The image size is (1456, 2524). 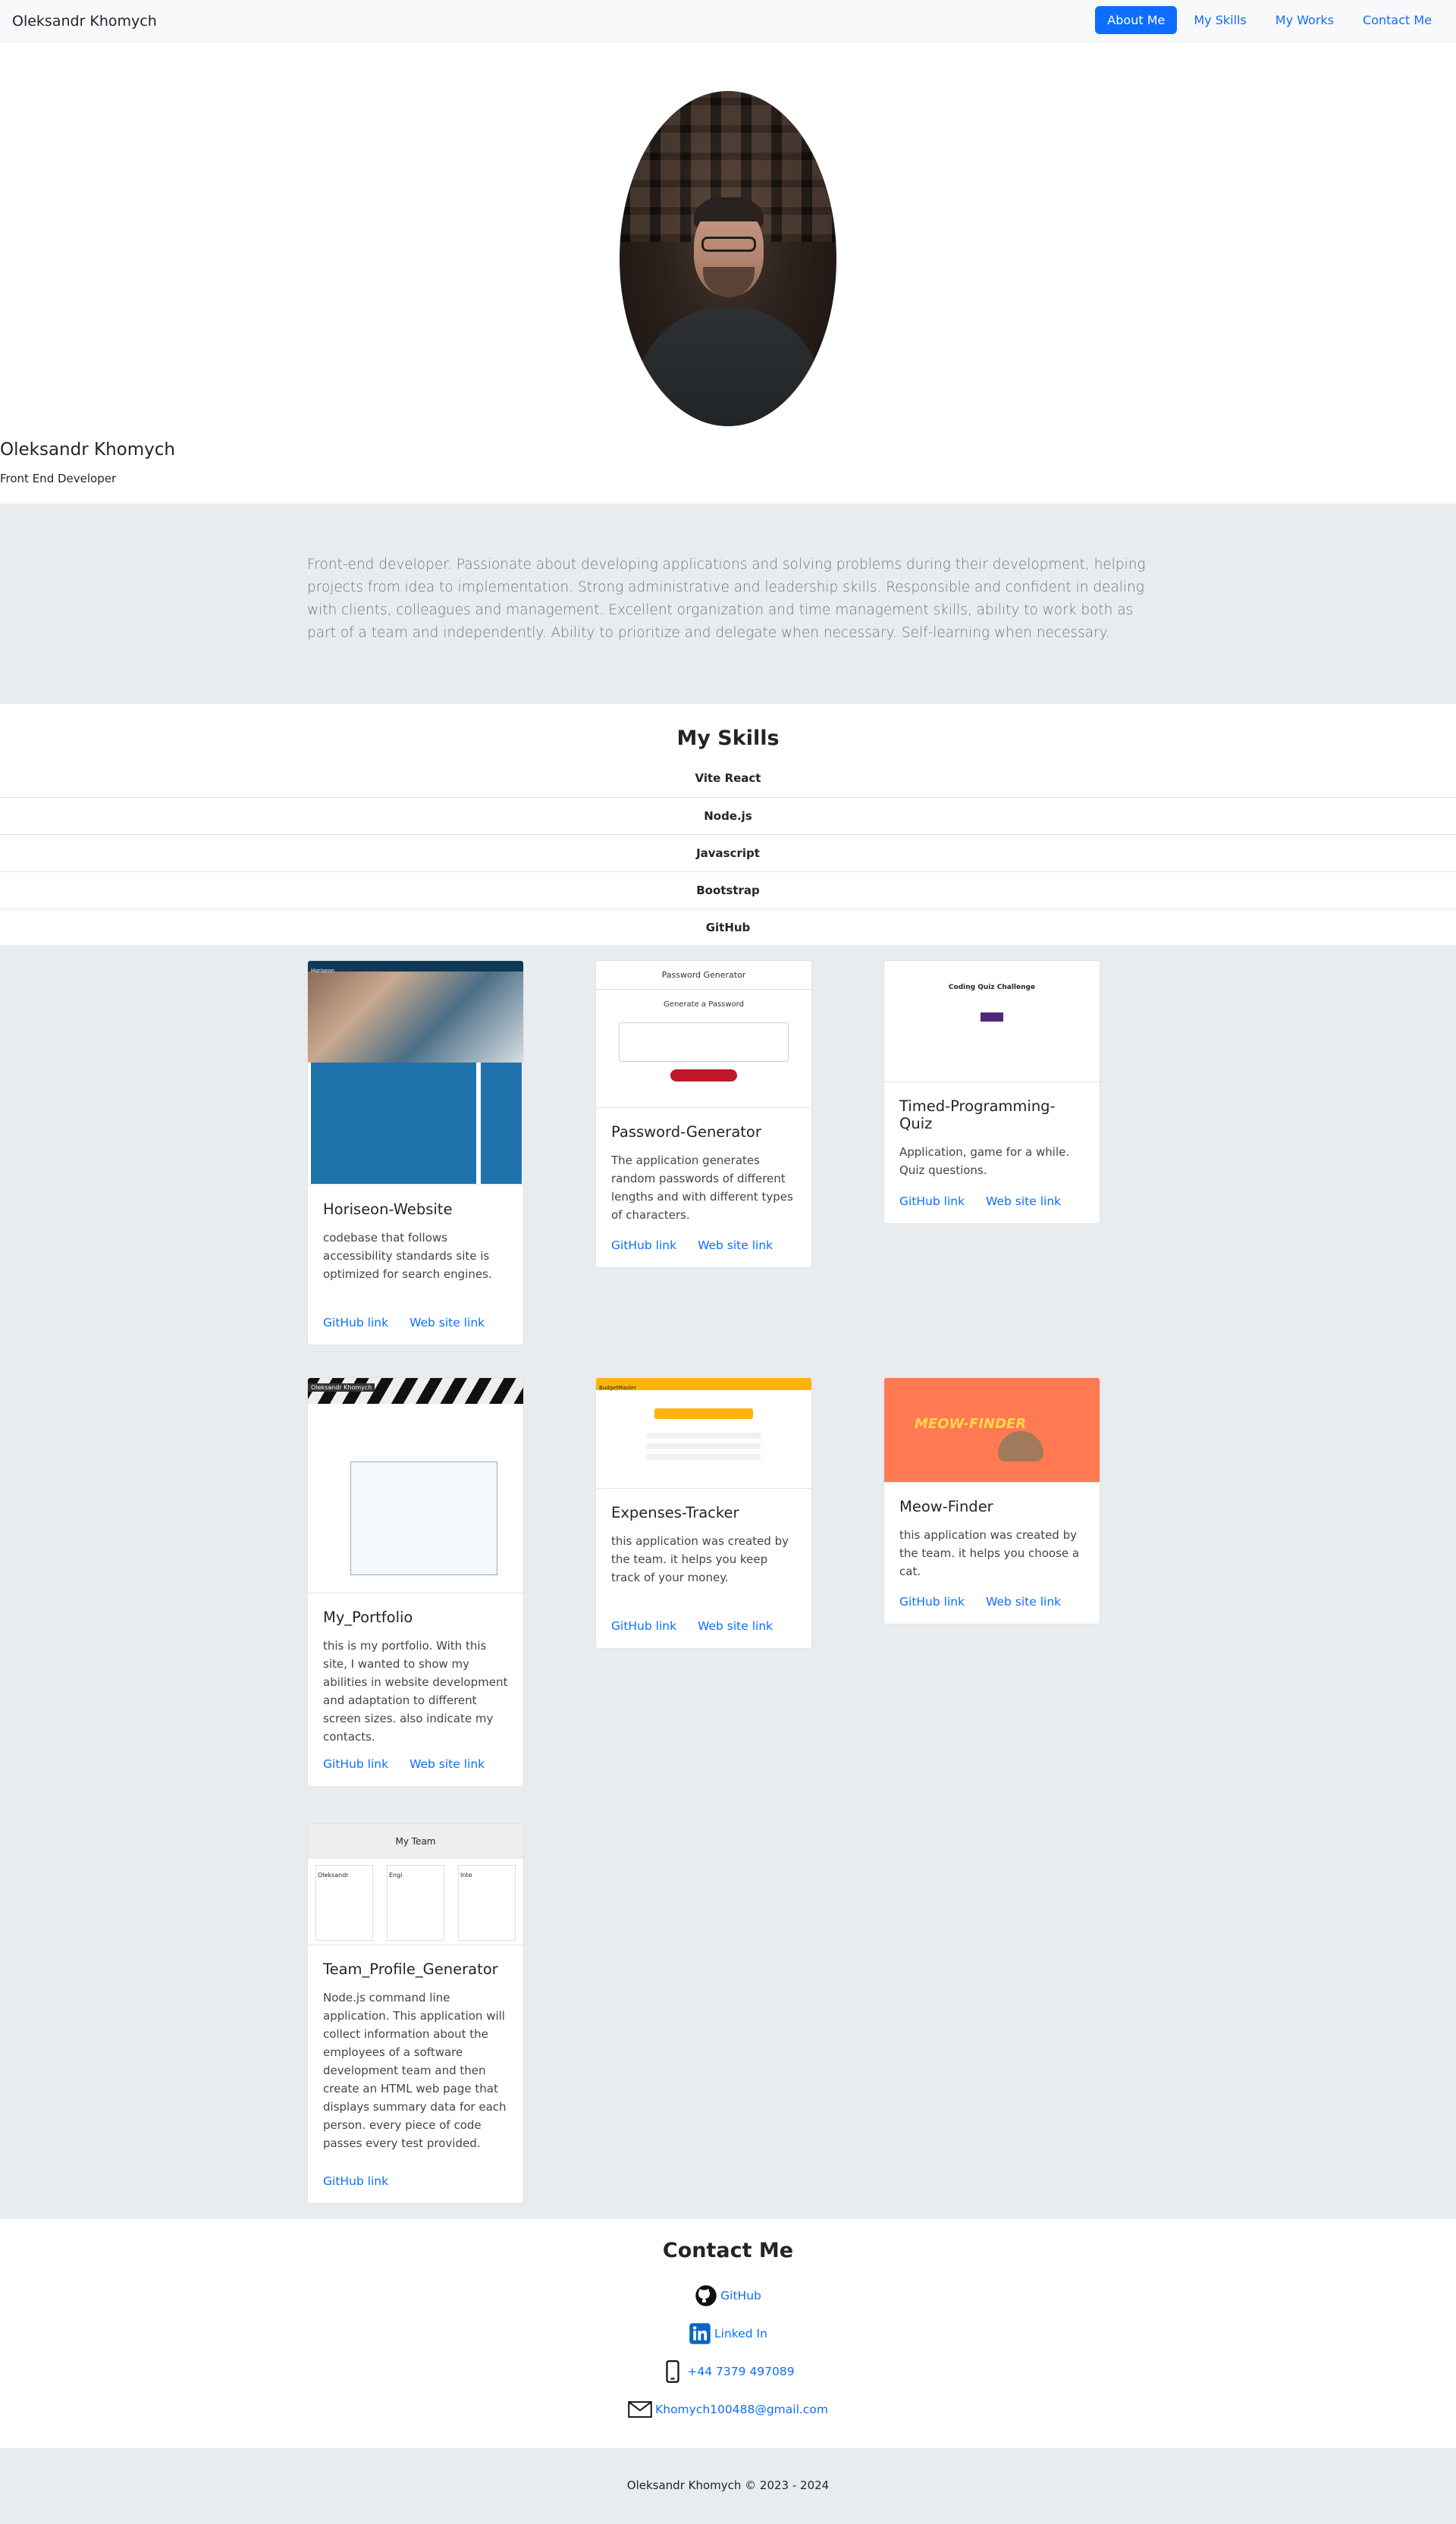 What do you see at coordinates (946, 1507) in the screenshot?
I see `project-title: Meow-Finder` at bounding box center [946, 1507].